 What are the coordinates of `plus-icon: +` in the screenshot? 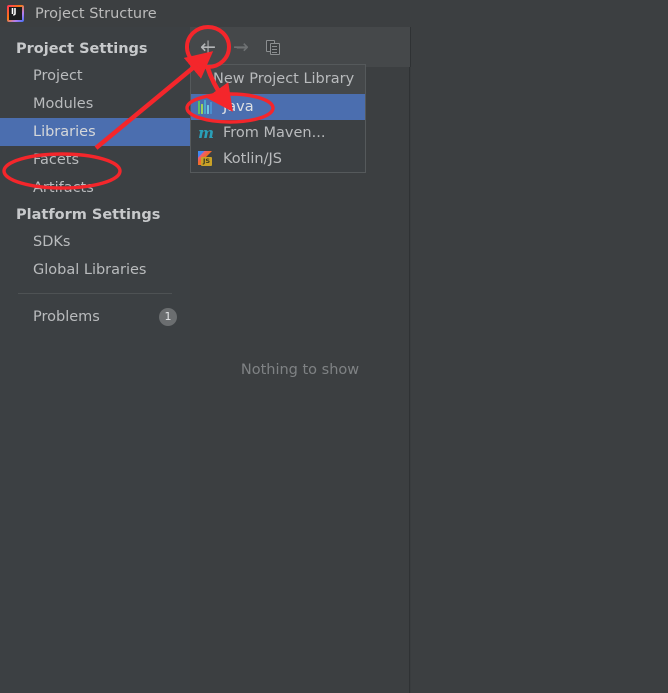 It's located at (208, 46).